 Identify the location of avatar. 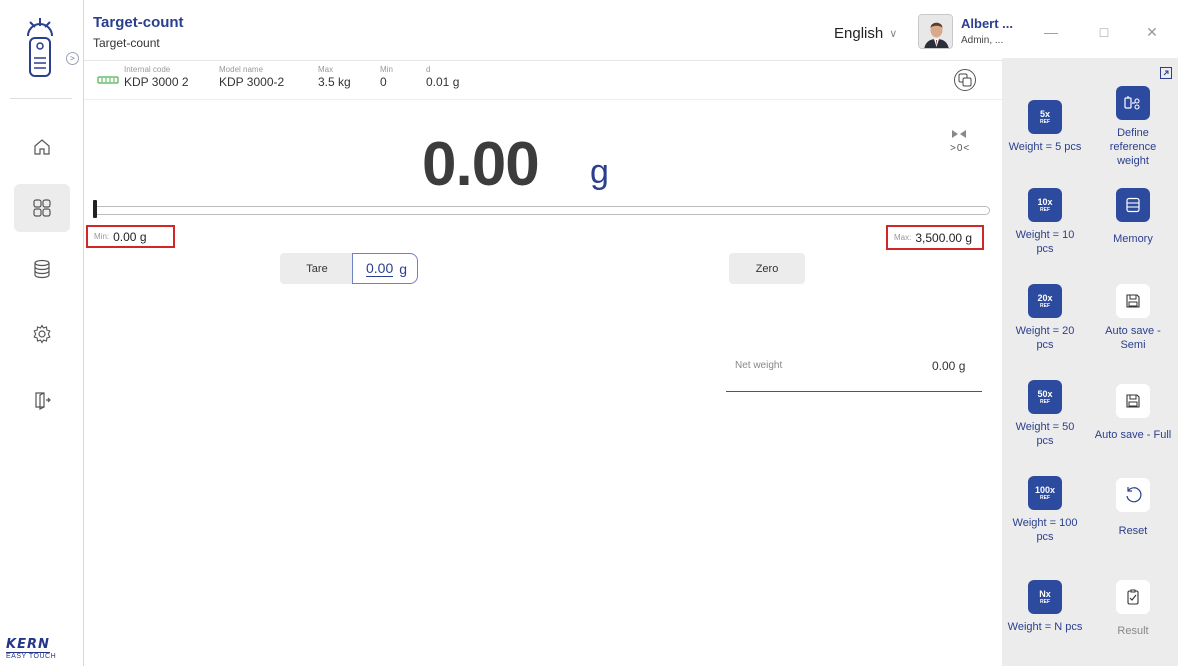
(935, 31).